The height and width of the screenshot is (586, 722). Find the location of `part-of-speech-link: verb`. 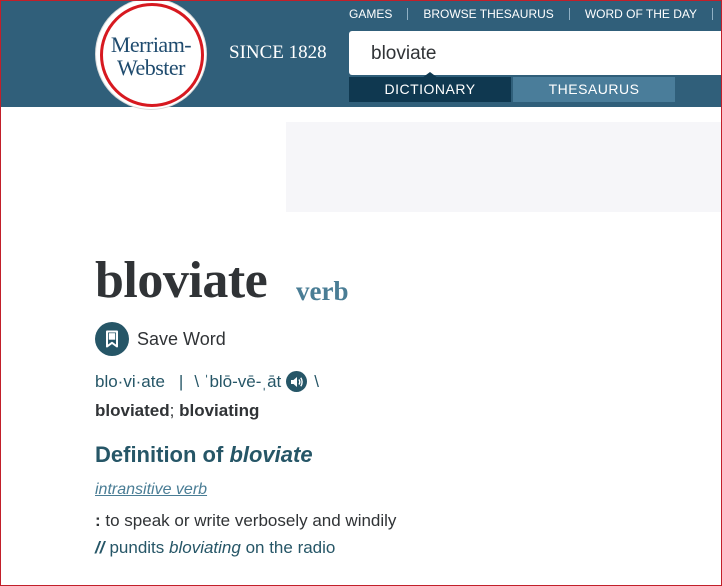

part-of-speech-link: verb is located at coordinates (322, 291).